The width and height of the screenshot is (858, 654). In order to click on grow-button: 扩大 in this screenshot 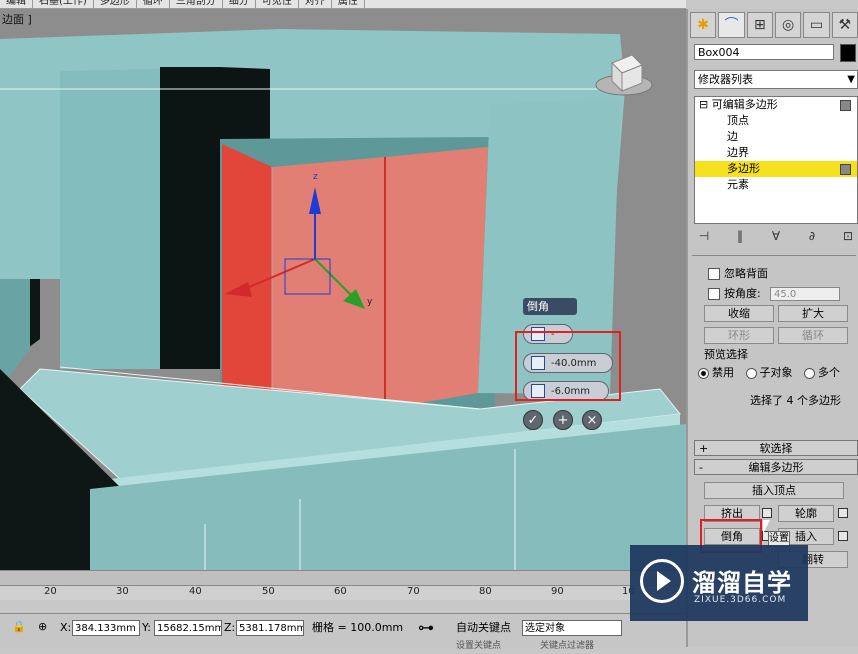, I will do `click(813, 313)`.